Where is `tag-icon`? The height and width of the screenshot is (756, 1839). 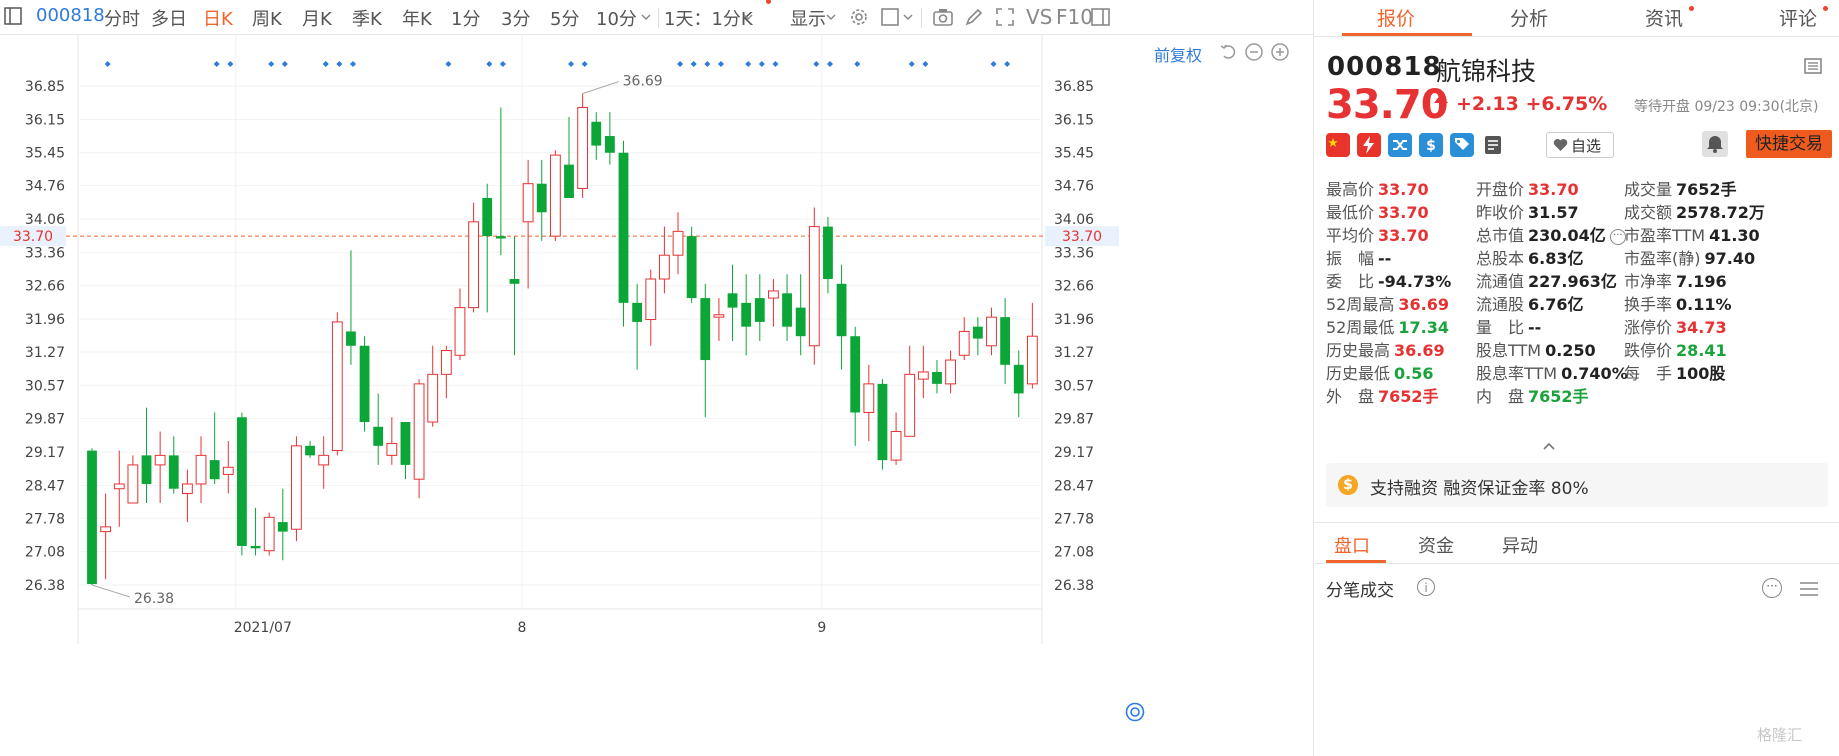 tag-icon is located at coordinates (1462, 145).